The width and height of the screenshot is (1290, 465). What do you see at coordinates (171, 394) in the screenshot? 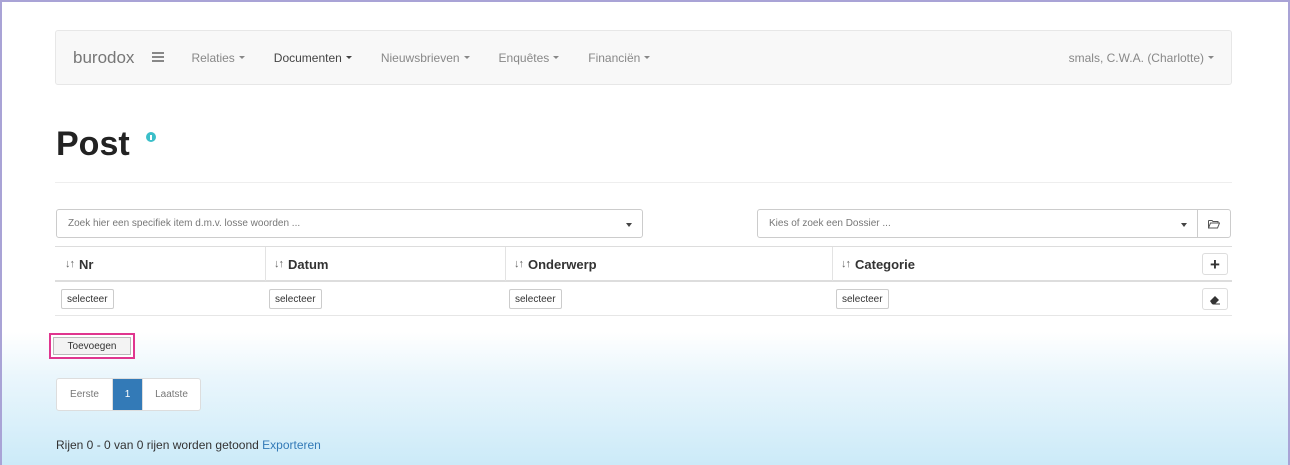
I see `pagination-last: Laatste` at bounding box center [171, 394].